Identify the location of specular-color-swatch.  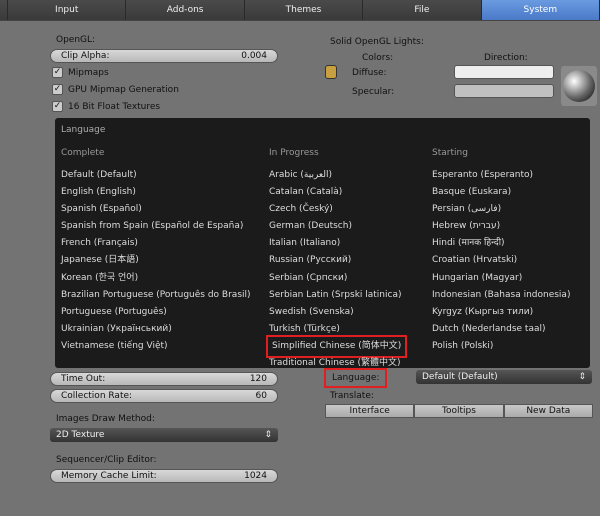
(504, 91).